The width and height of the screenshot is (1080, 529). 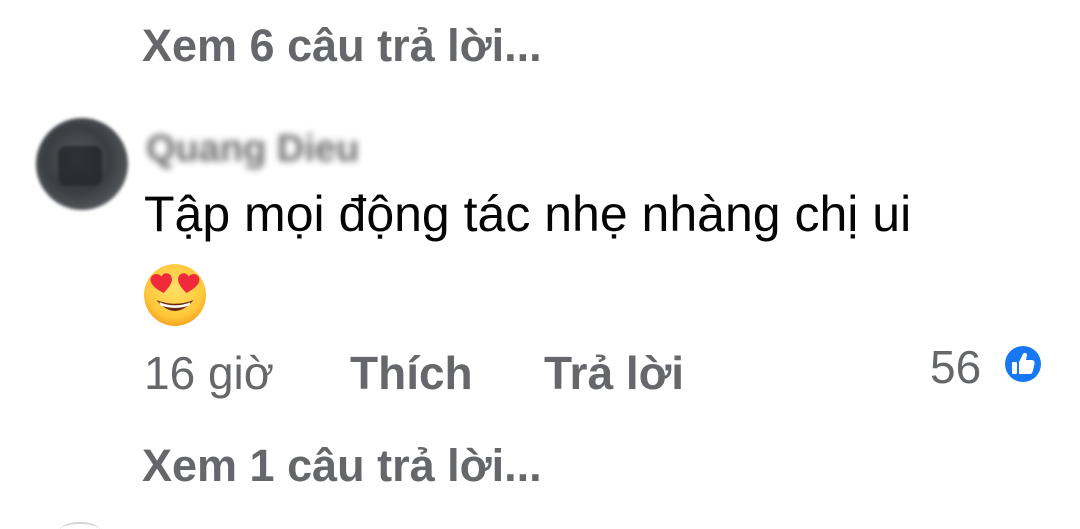 What do you see at coordinates (528, 214) in the screenshot?
I see `comment-text: Tập mọi động tác nhẹ nhàng chị ui` at bounding box center [528, 214].